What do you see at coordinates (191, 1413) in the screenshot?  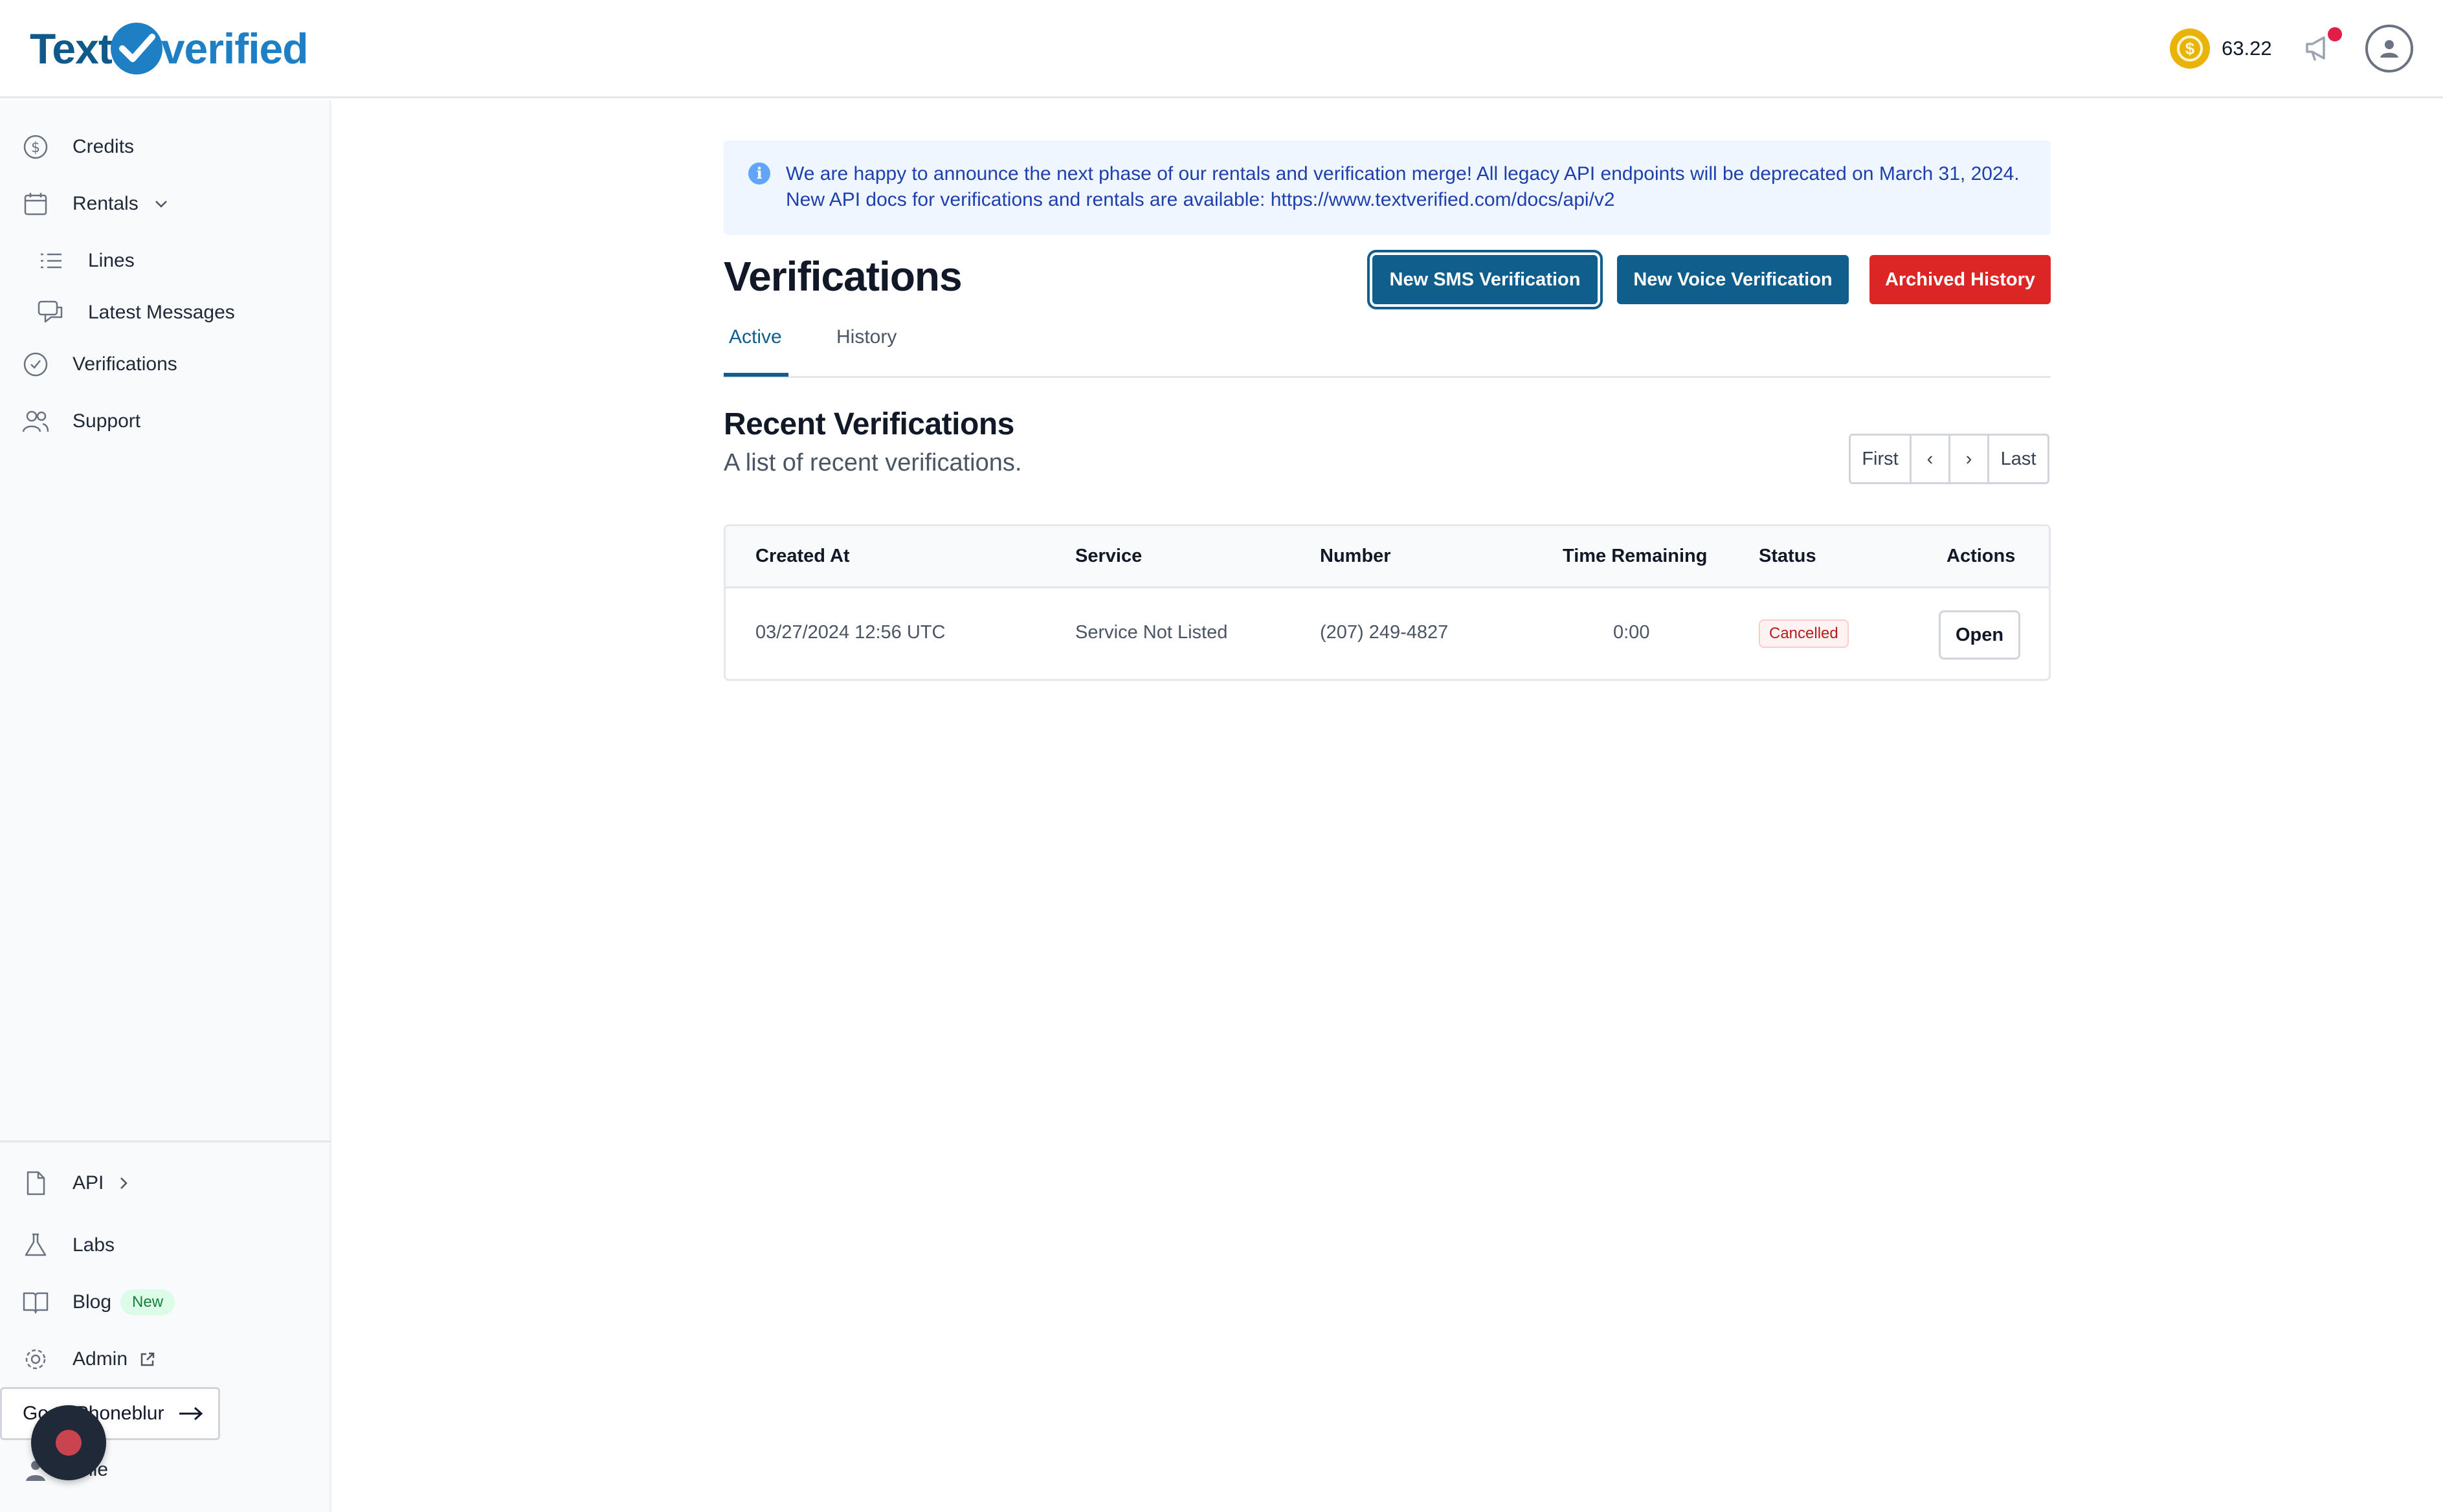 I see `arrow-right-icon` at bounding box center [191, 1413].